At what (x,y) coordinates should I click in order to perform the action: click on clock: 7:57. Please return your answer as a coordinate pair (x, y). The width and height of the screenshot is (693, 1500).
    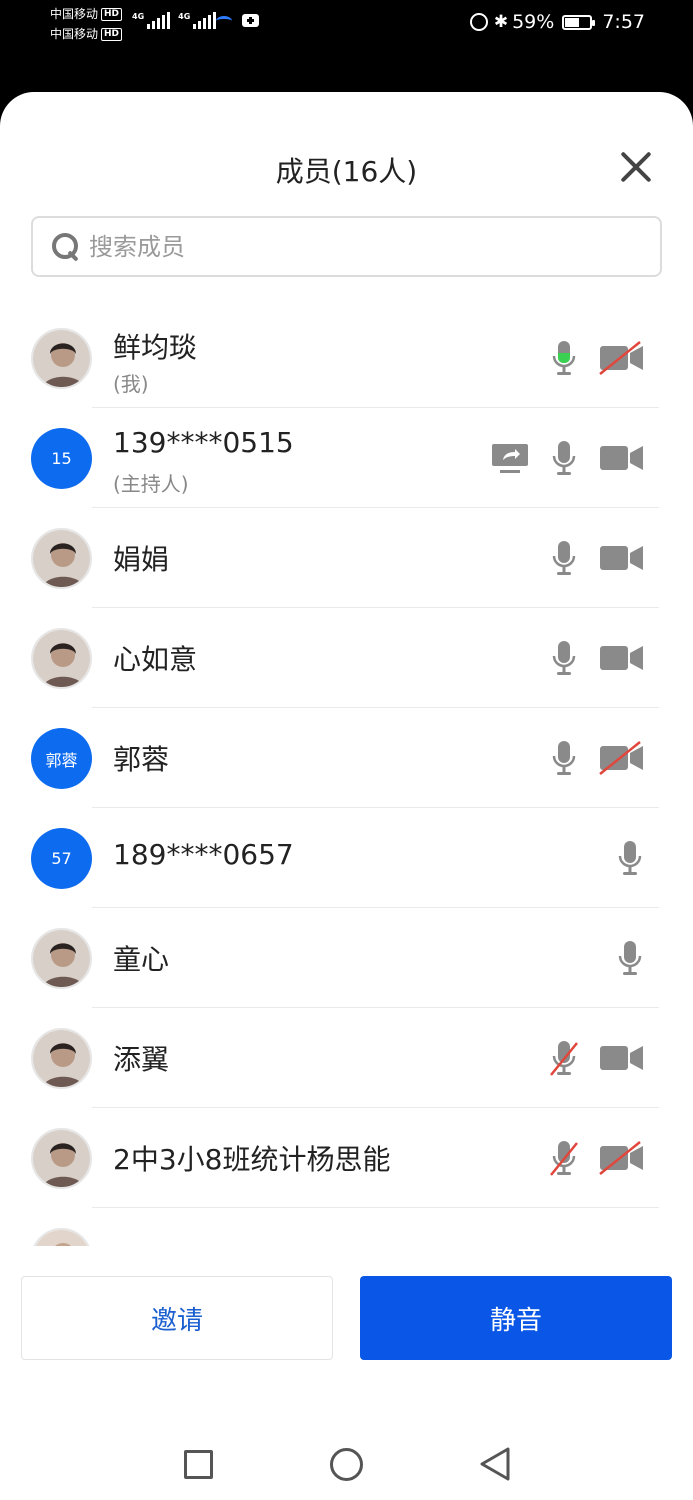
    Looking at the image, I should click on (623, 22).